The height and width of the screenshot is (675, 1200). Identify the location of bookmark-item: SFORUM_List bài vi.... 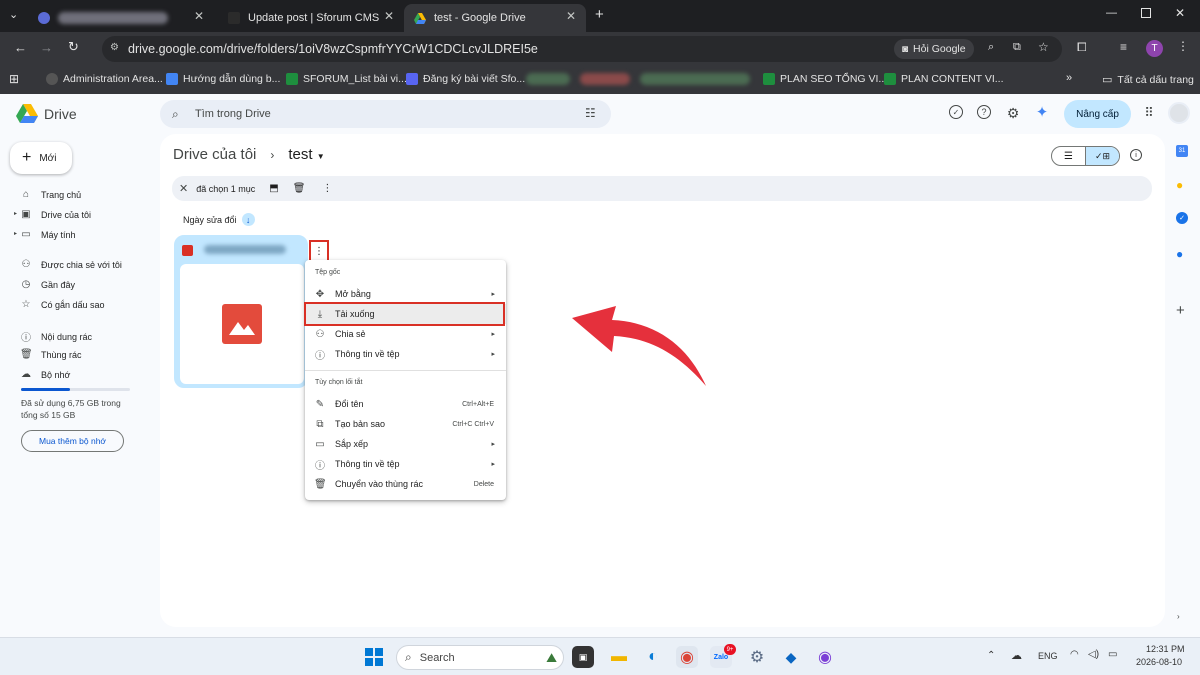
(346, 79).